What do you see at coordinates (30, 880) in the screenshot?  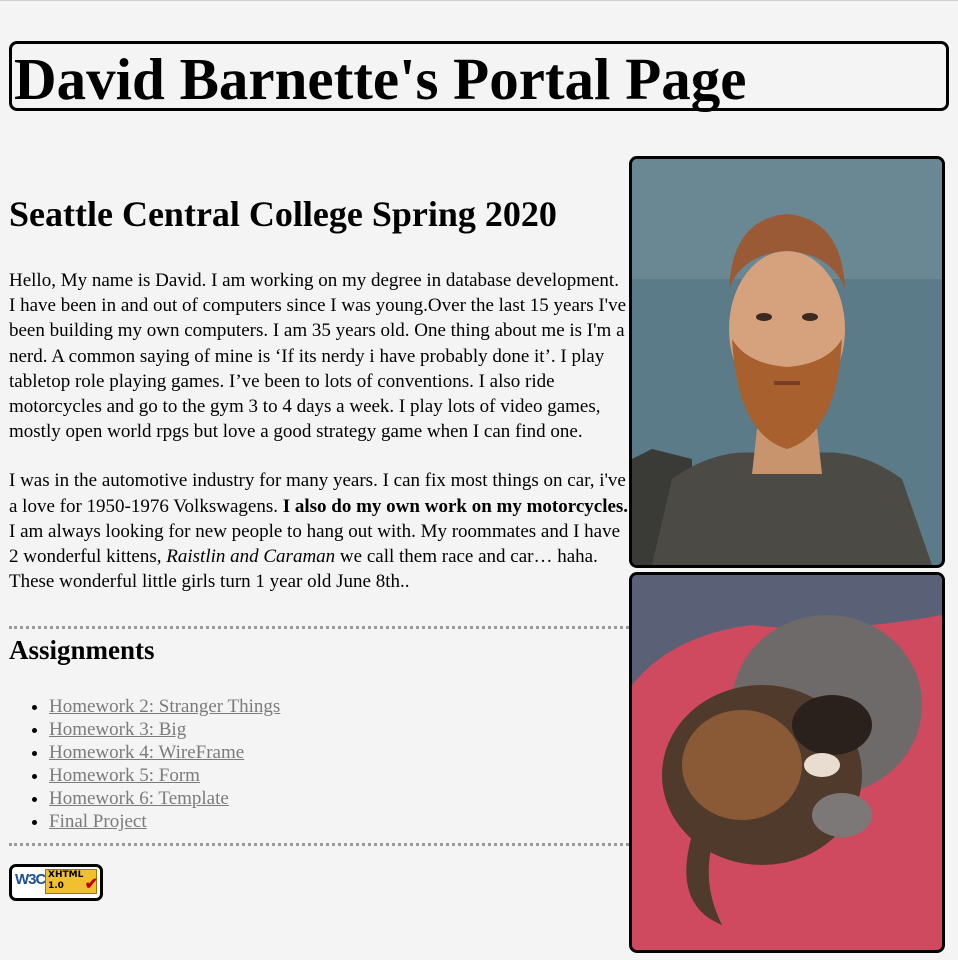 I see `w3c-logo: W3C` at bounding box center [30, 880].